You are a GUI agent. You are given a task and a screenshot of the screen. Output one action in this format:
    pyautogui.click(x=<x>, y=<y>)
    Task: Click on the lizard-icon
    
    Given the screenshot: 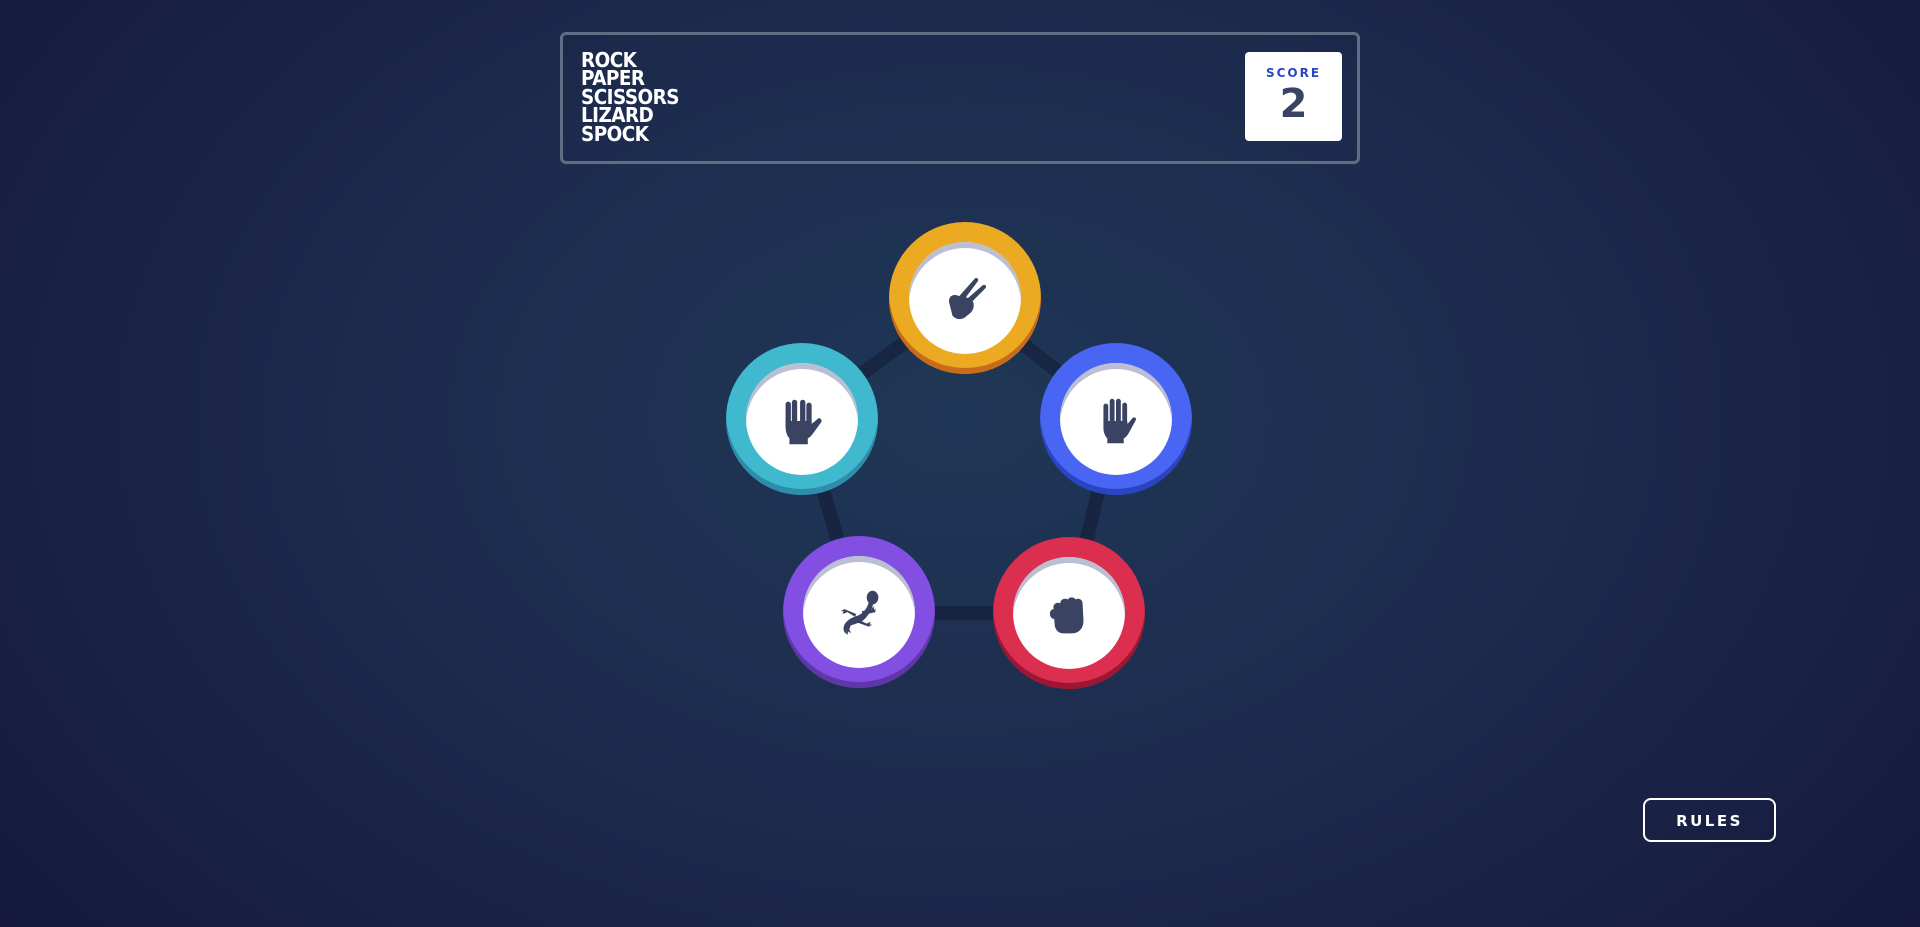 What is the action you would take?
    pyautogui.click(x=859, y=613)
    